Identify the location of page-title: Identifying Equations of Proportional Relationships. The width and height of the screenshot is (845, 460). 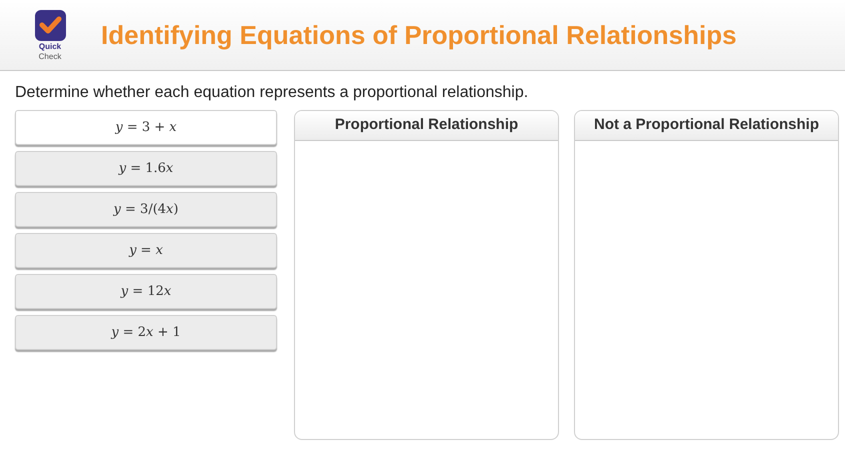
(419, 35).